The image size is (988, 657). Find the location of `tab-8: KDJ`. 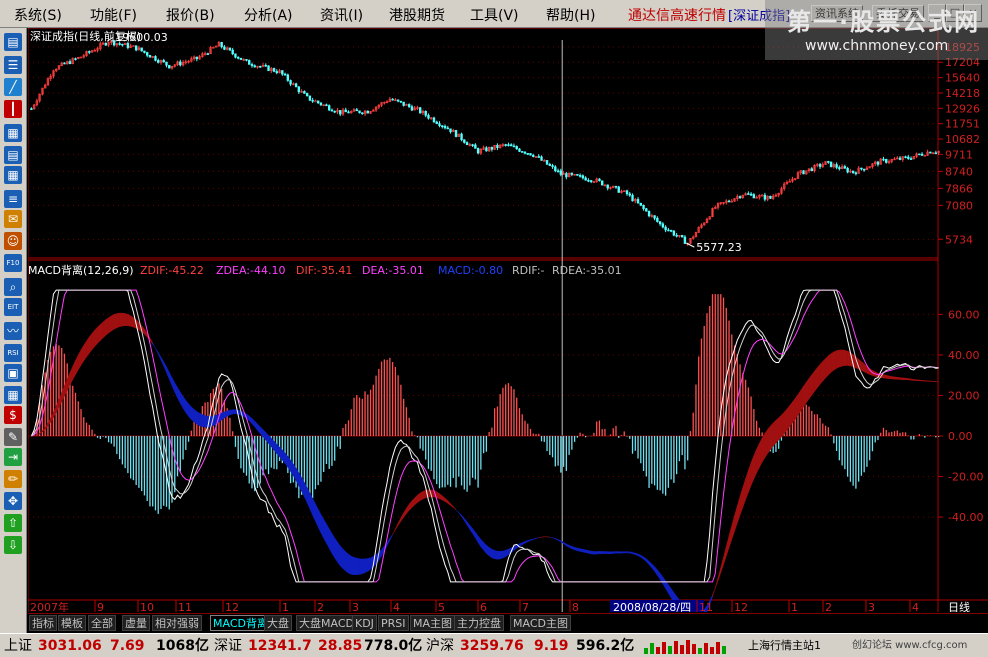

tab-8: KDJ is located at coordinates (364, 623).